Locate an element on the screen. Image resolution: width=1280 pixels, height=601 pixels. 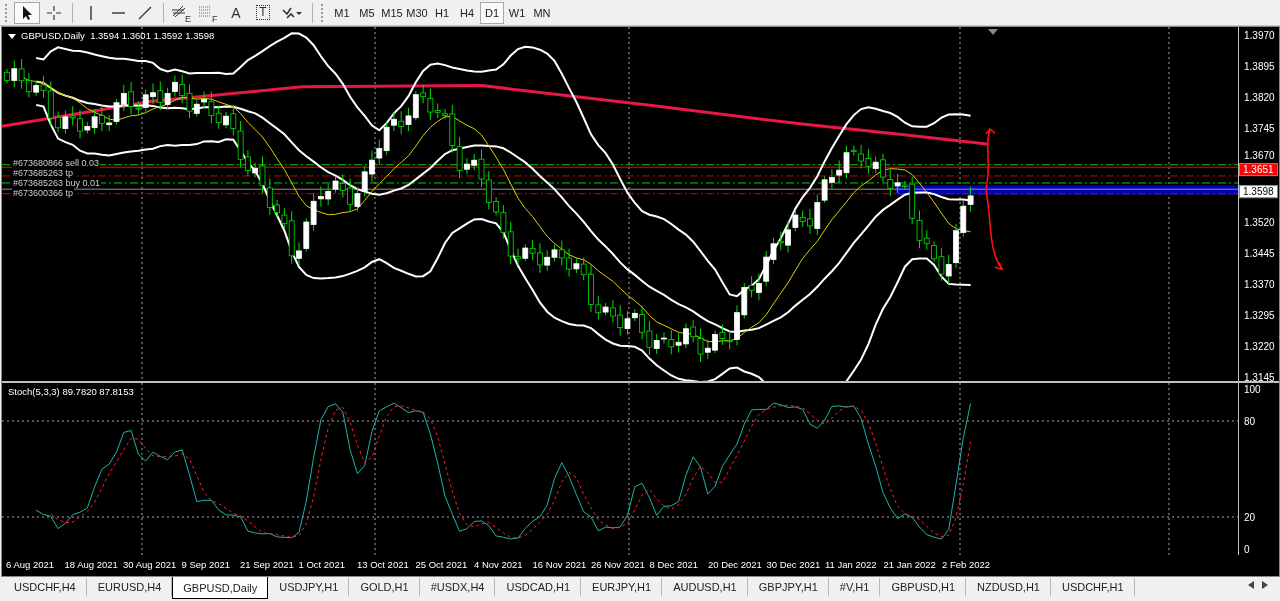
price-badge: 1.3651 is located at coordinates (1258, 170).